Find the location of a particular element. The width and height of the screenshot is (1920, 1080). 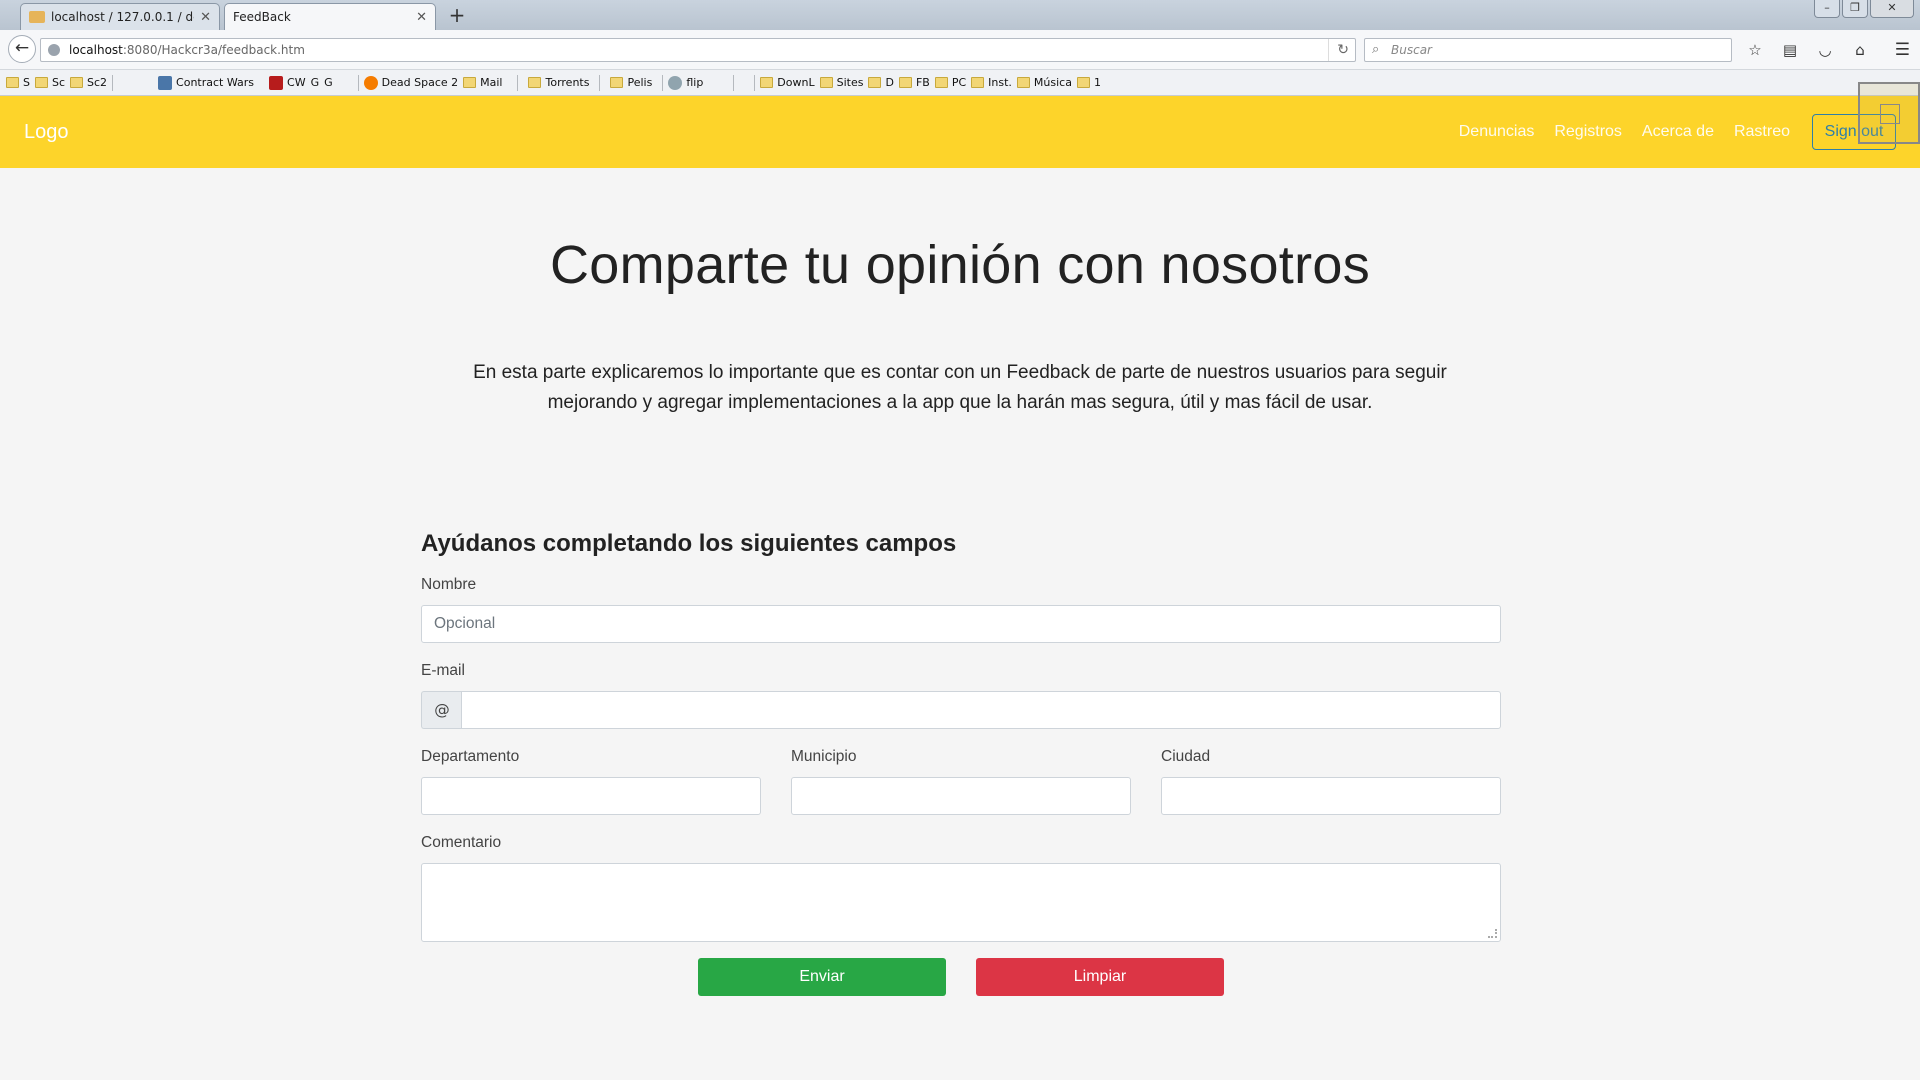

nav-denuncias: Denuncias is located at coordinates (1497, 132).